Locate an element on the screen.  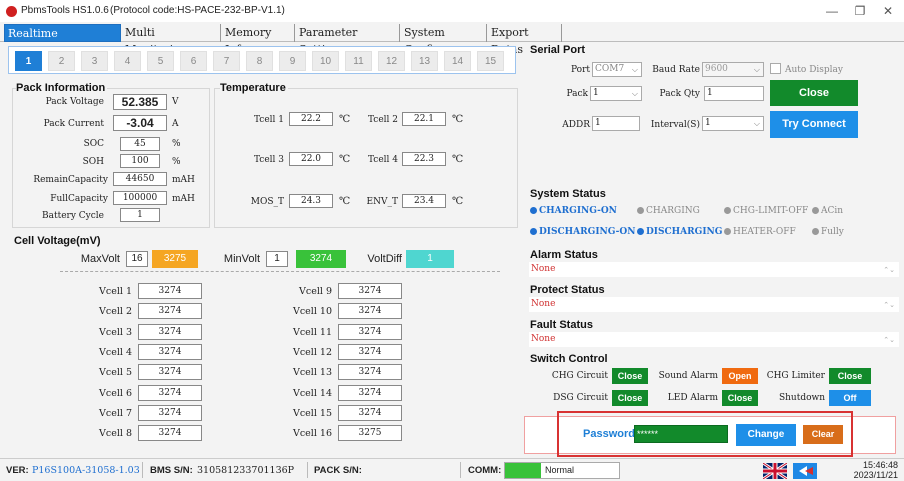
vcell-label: Vcell 10 is located at coordinates (312, 312).